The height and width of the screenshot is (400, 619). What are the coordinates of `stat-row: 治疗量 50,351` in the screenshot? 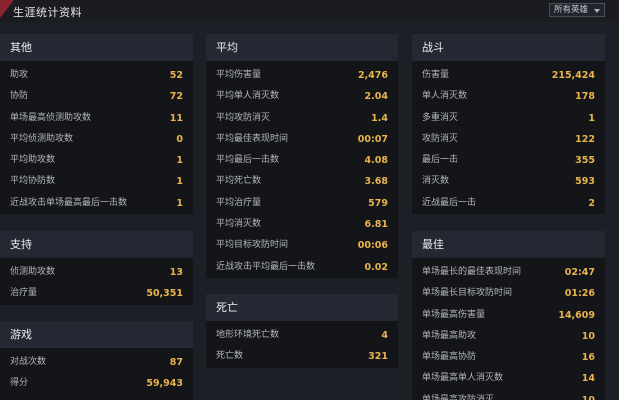 It's located at (96, 293).